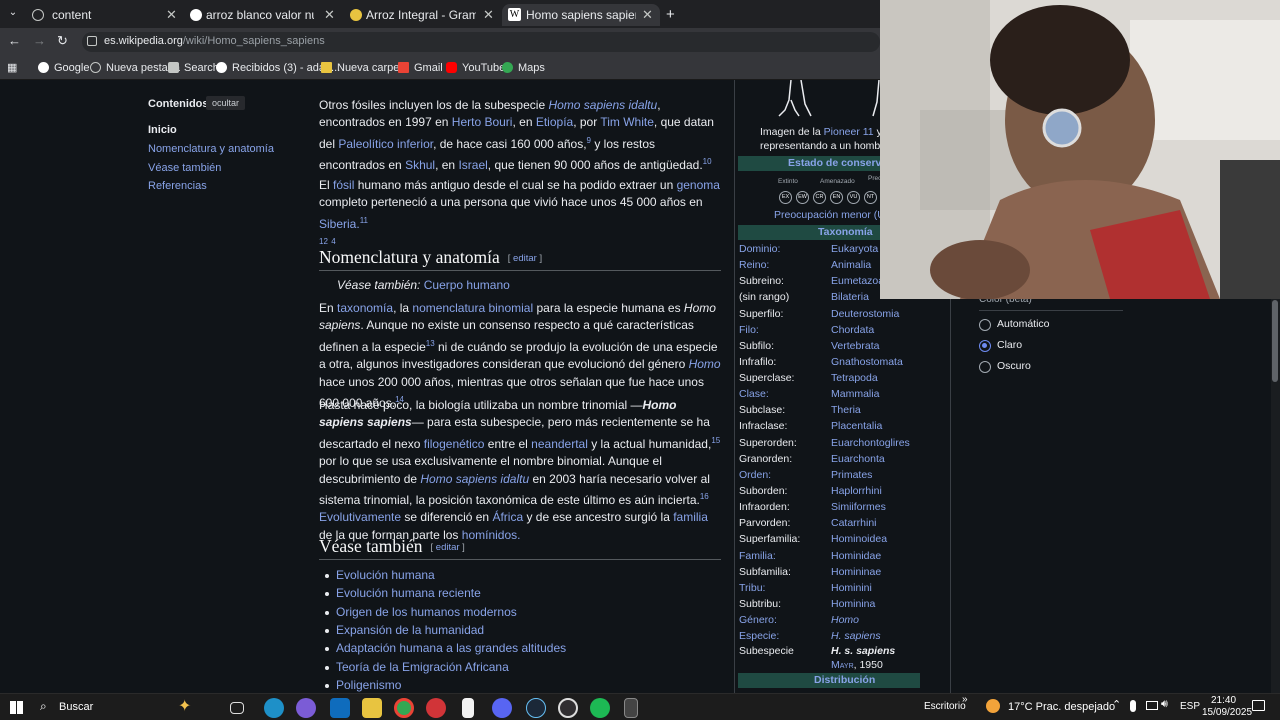 The height and width of the screenshot is (720, 1280). I want to click on taxonomy-rank: Especie:, so click(759, 636).